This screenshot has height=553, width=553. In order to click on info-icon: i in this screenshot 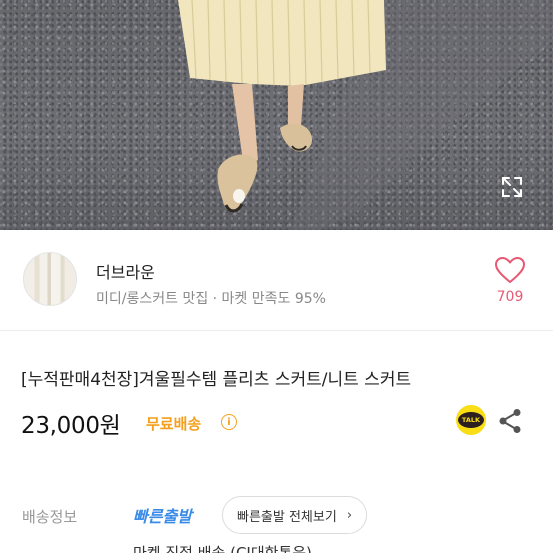, I will do `click(229, 422)`.